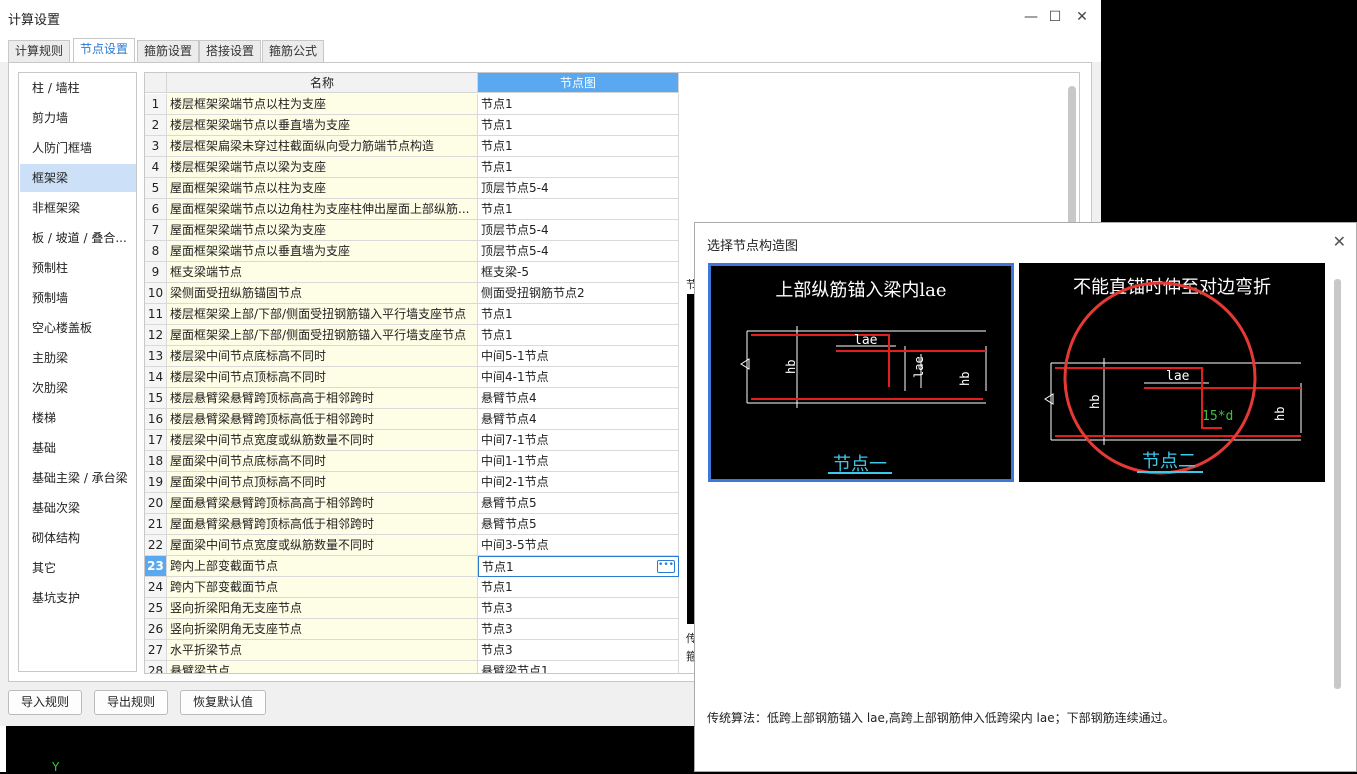 This screenshot has width=1357, height=774. Describe the element at coordinates (104, 50) in the screenshot. I see `tab-node-settings: 节点设置` at that location.